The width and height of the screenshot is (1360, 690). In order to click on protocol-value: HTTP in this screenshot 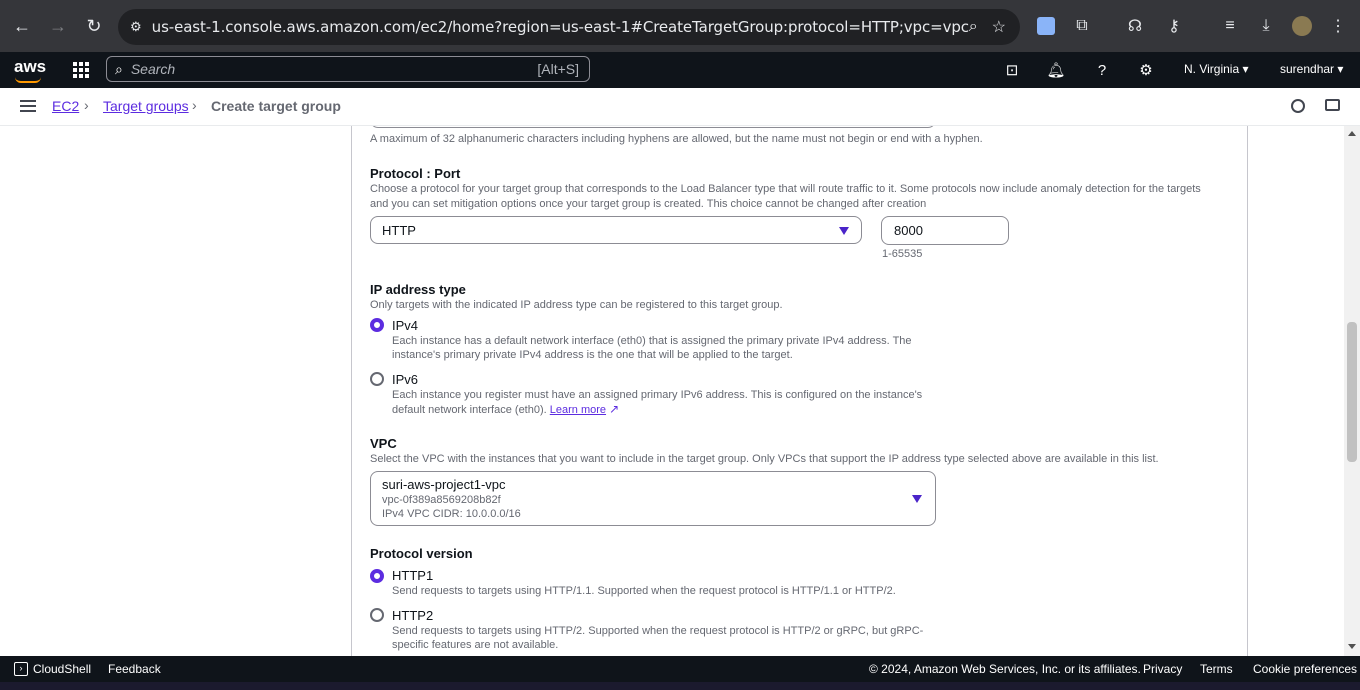, I will do `click(399, 230)`.